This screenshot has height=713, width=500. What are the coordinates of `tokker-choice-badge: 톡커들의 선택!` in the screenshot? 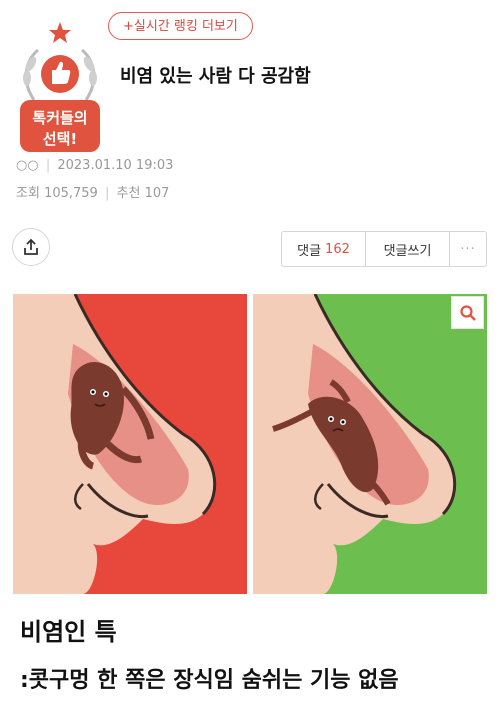 It's located at (60, 86).